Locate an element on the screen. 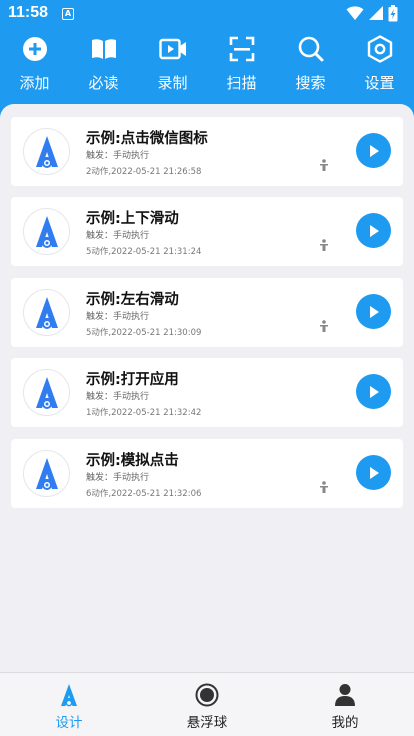  script-title: 示例:打开应用 is located at coordinates (132, 380).